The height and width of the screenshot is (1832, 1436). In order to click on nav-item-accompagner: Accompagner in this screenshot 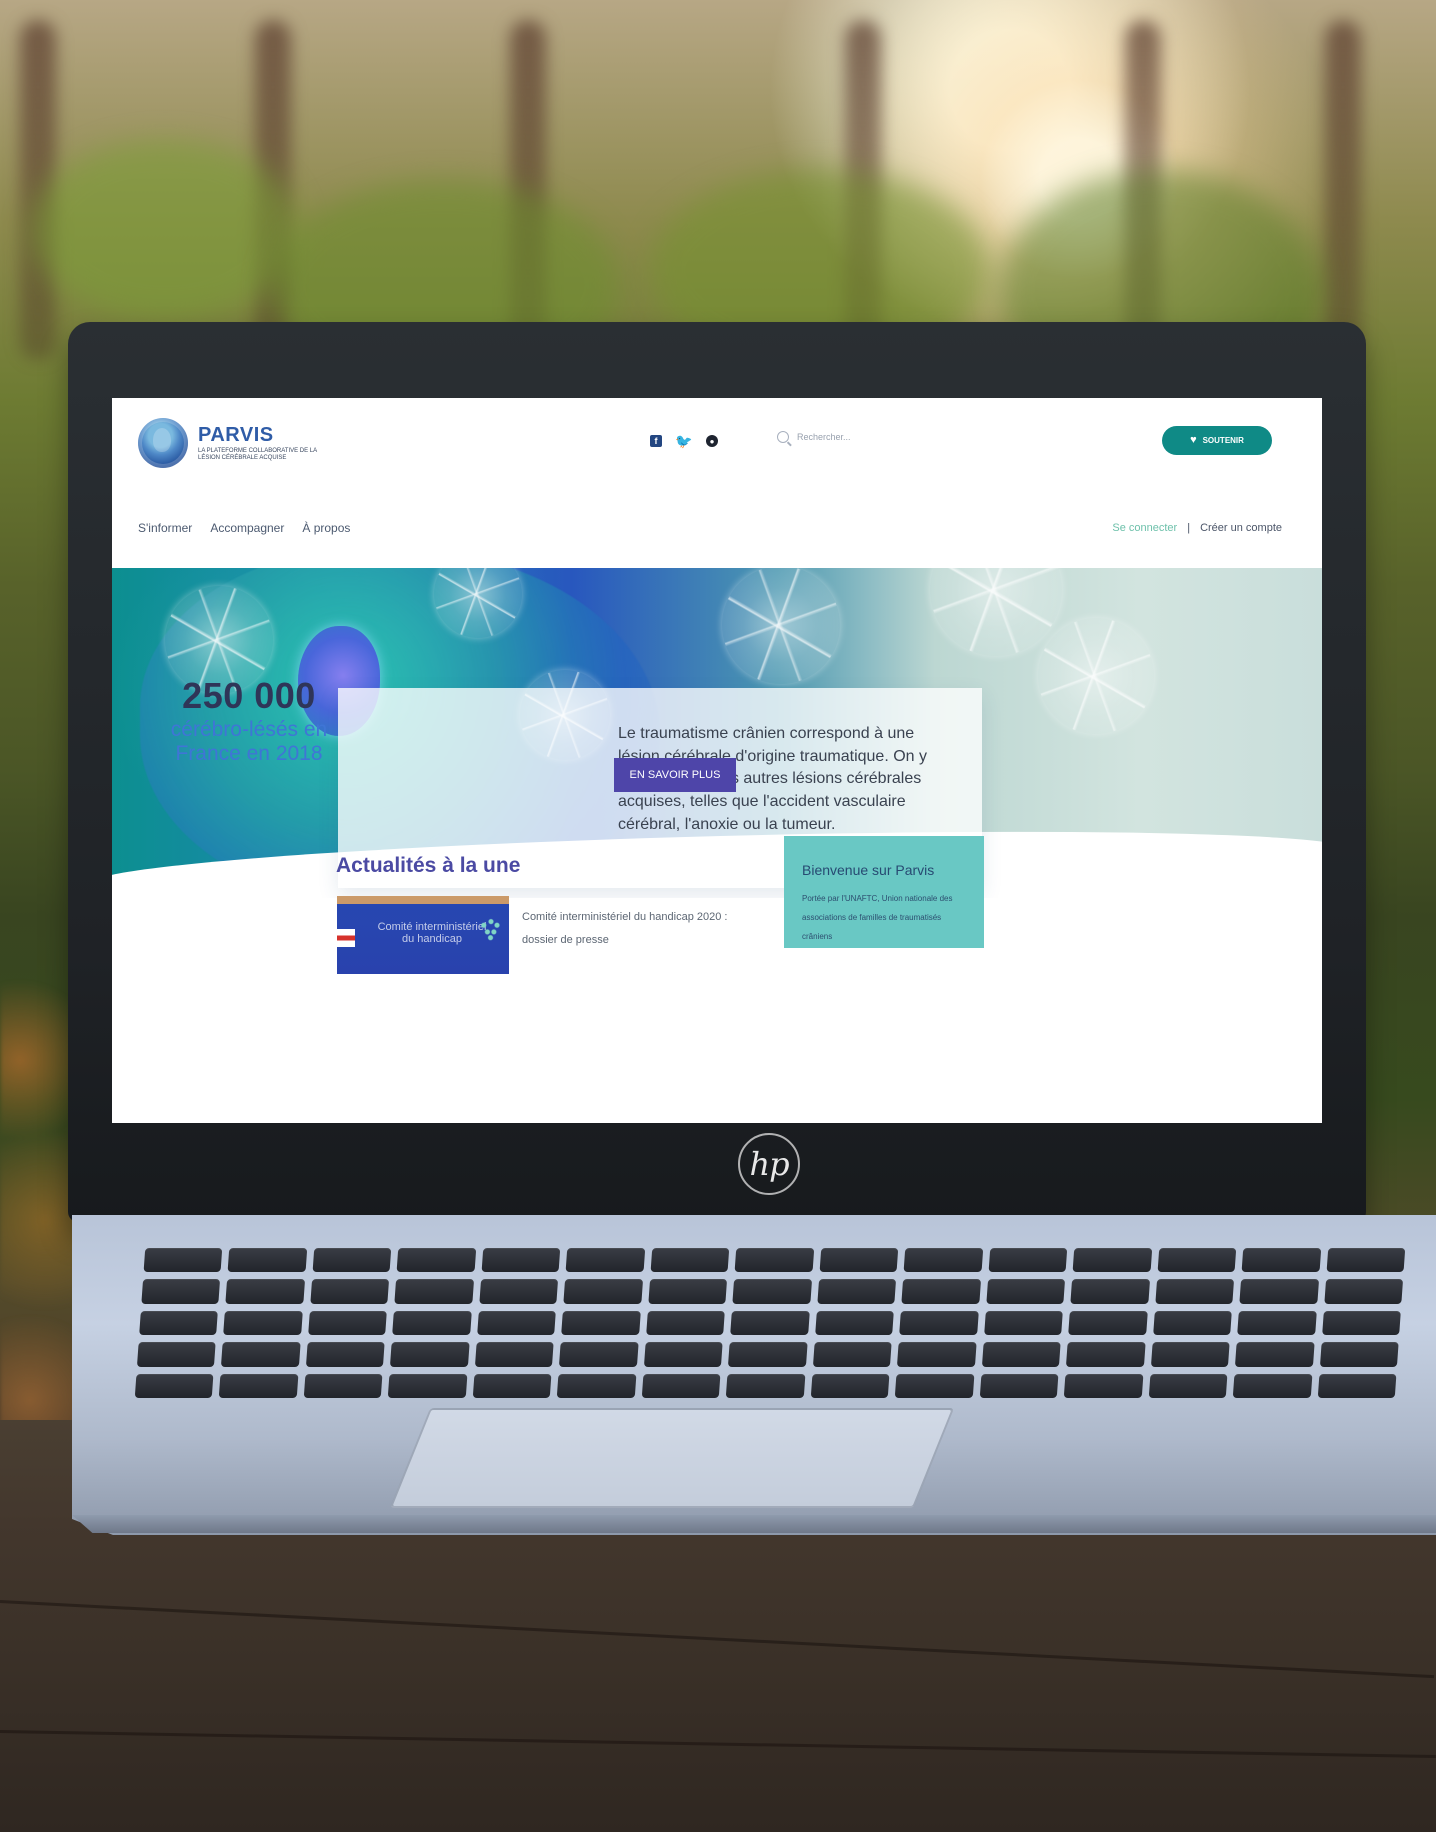, I will do `click(247, 528)`.